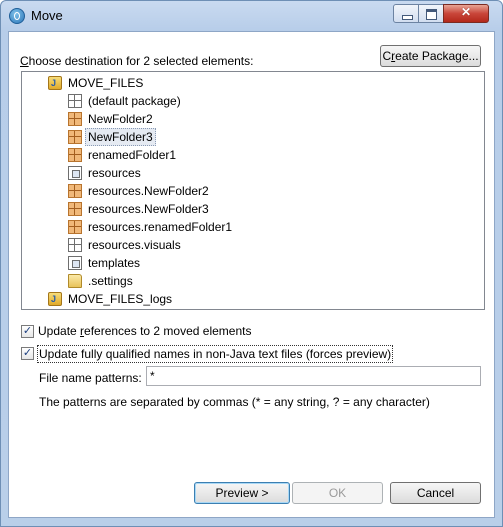  Describe the element at coordinates (114, 173) in the screenshot. I see `tree-item-label: resources` at that location.